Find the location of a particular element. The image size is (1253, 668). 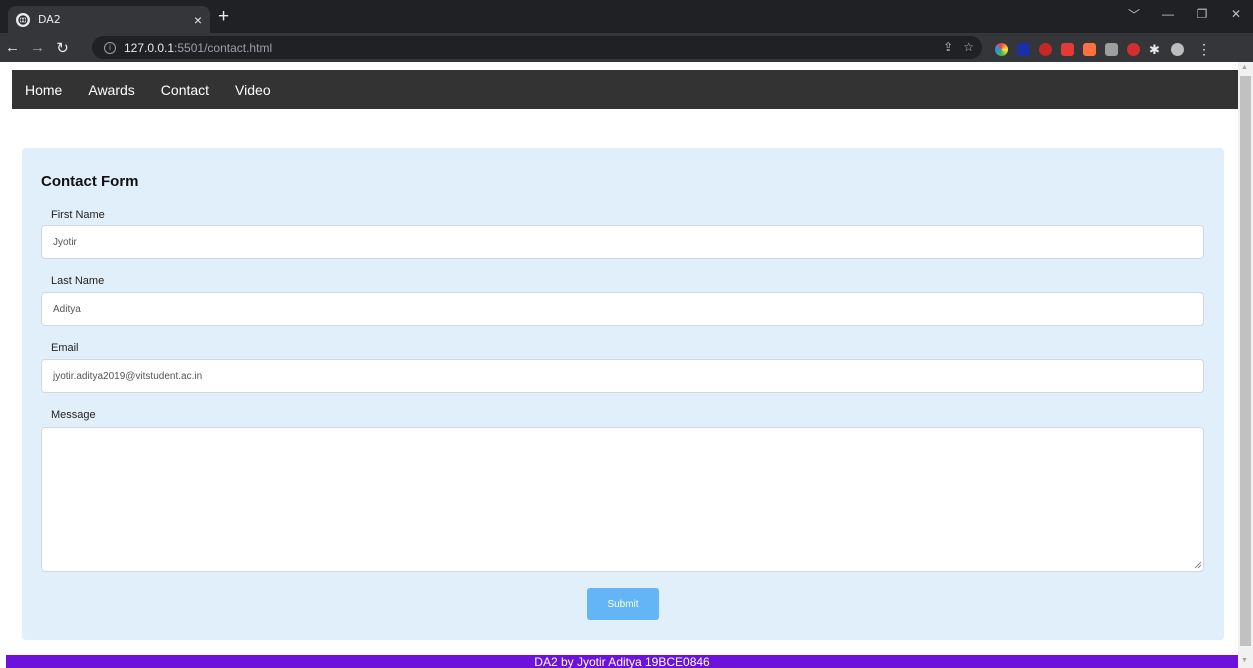

nav-home: Home is located at coordinates (43, 90).